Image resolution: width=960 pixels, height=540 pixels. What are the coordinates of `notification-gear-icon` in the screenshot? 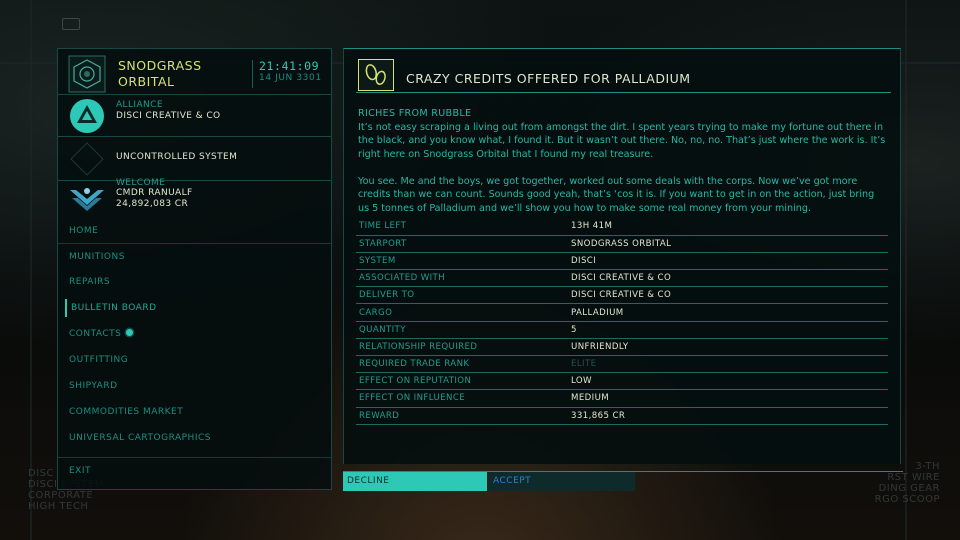 It's located at (130, 332).